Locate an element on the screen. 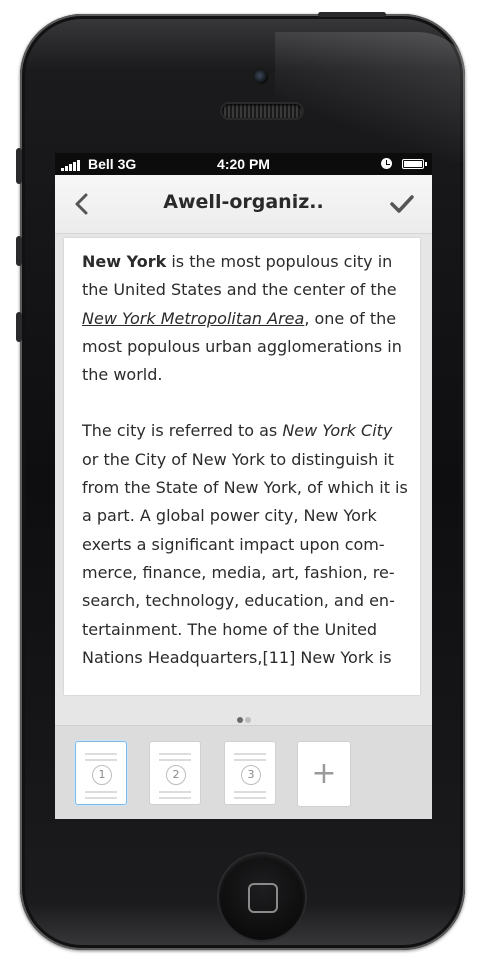 Image resolution: width=488 pixels, height=963 pixels. article-text: The city is referred to as is located at coordinates (182, 431).